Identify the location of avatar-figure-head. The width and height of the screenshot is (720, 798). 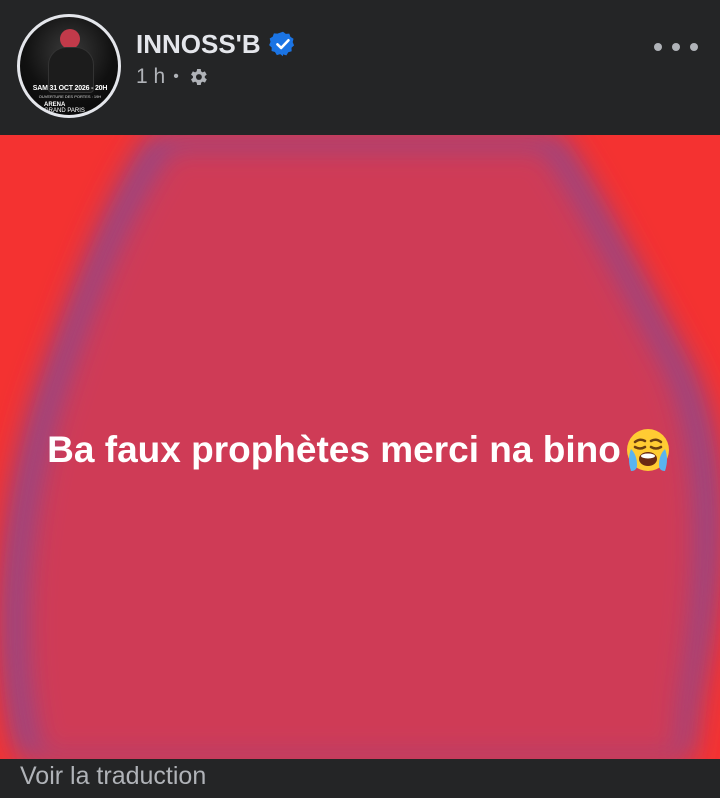
(70, 39).